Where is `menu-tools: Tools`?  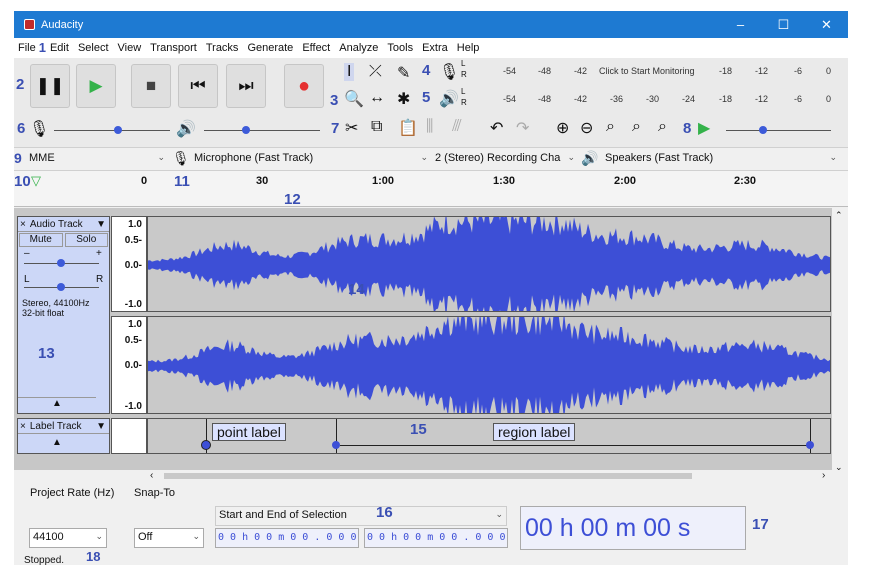 menu-tools: Tools is located at coordinates (400, 48).